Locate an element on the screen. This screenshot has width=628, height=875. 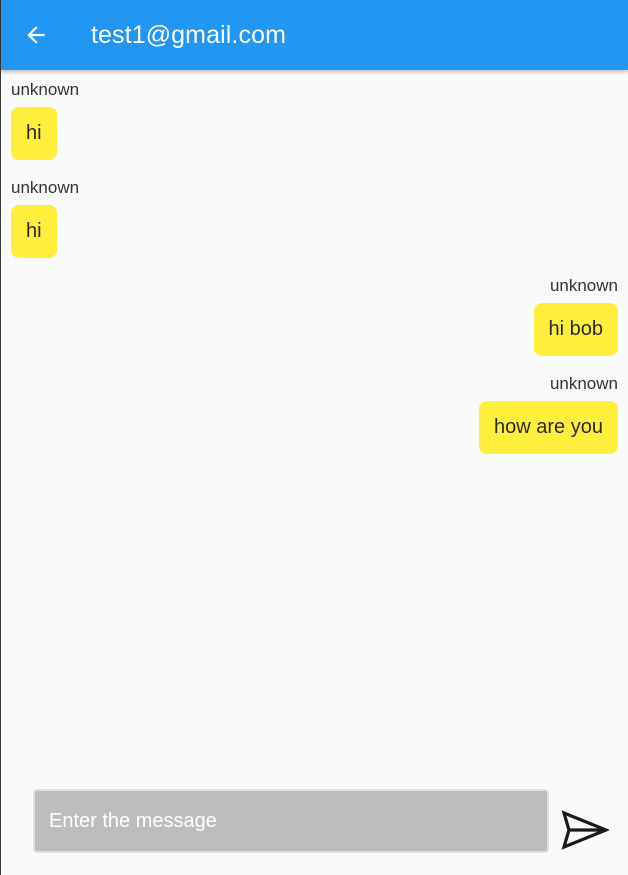
send-button is located at coordinates (585, 830).